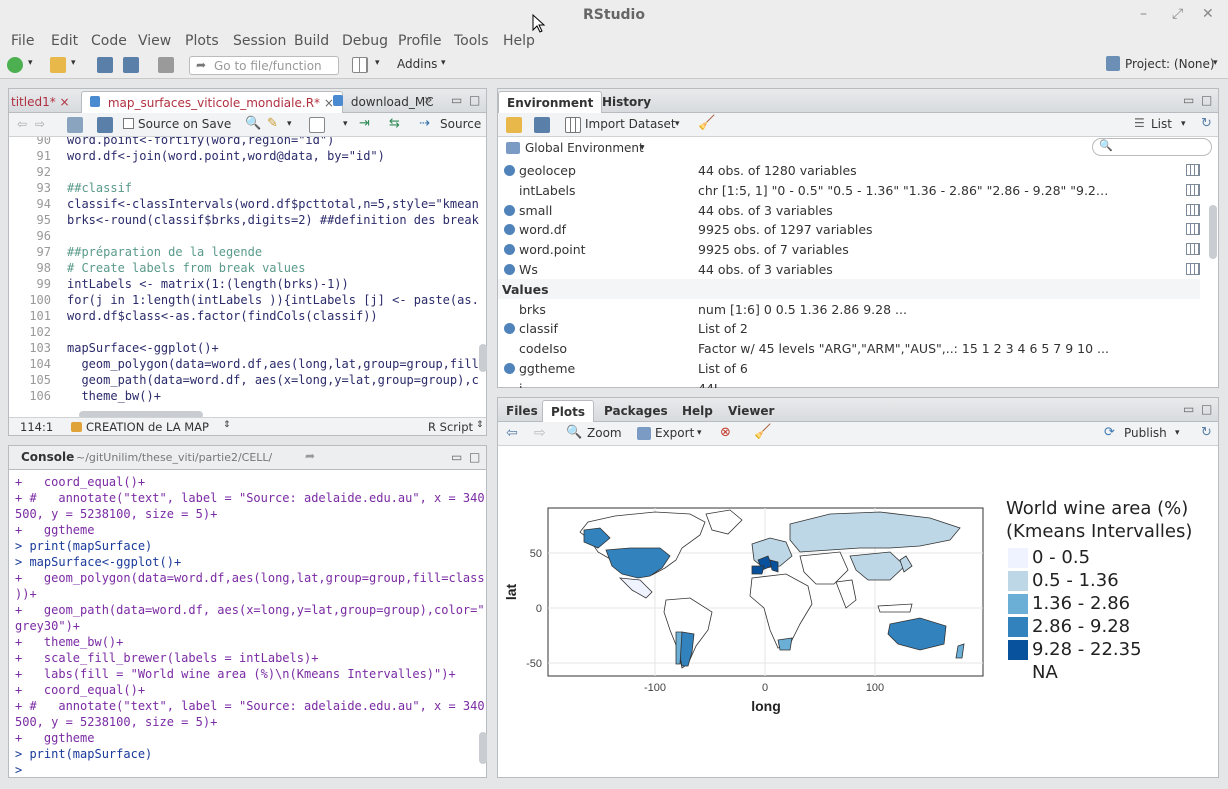 The width and height of the screenshot is (1228, 789). I want to click on x-tick-100: 100, so click(875, 688).